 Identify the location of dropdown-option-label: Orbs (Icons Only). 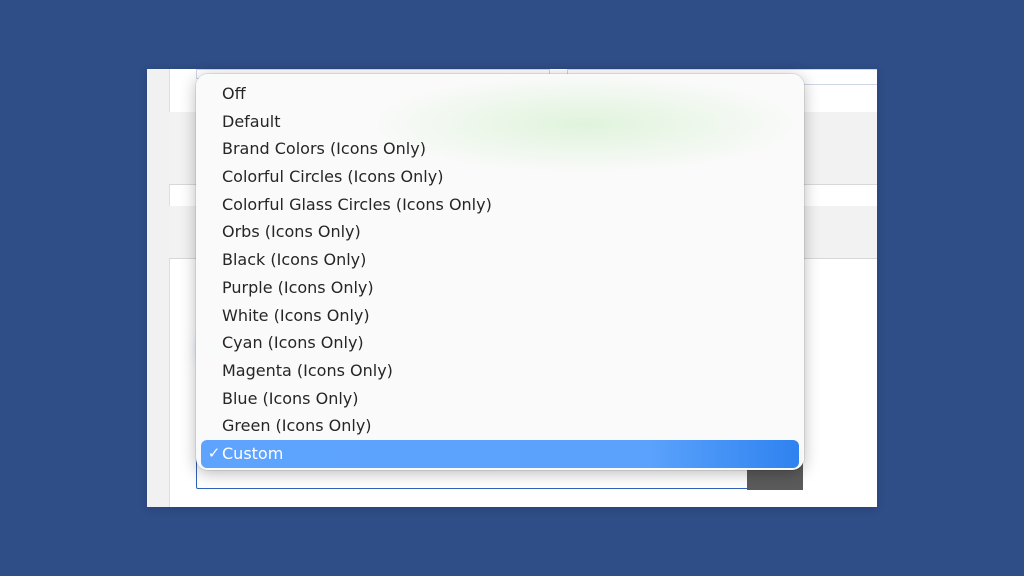
(291, 232).